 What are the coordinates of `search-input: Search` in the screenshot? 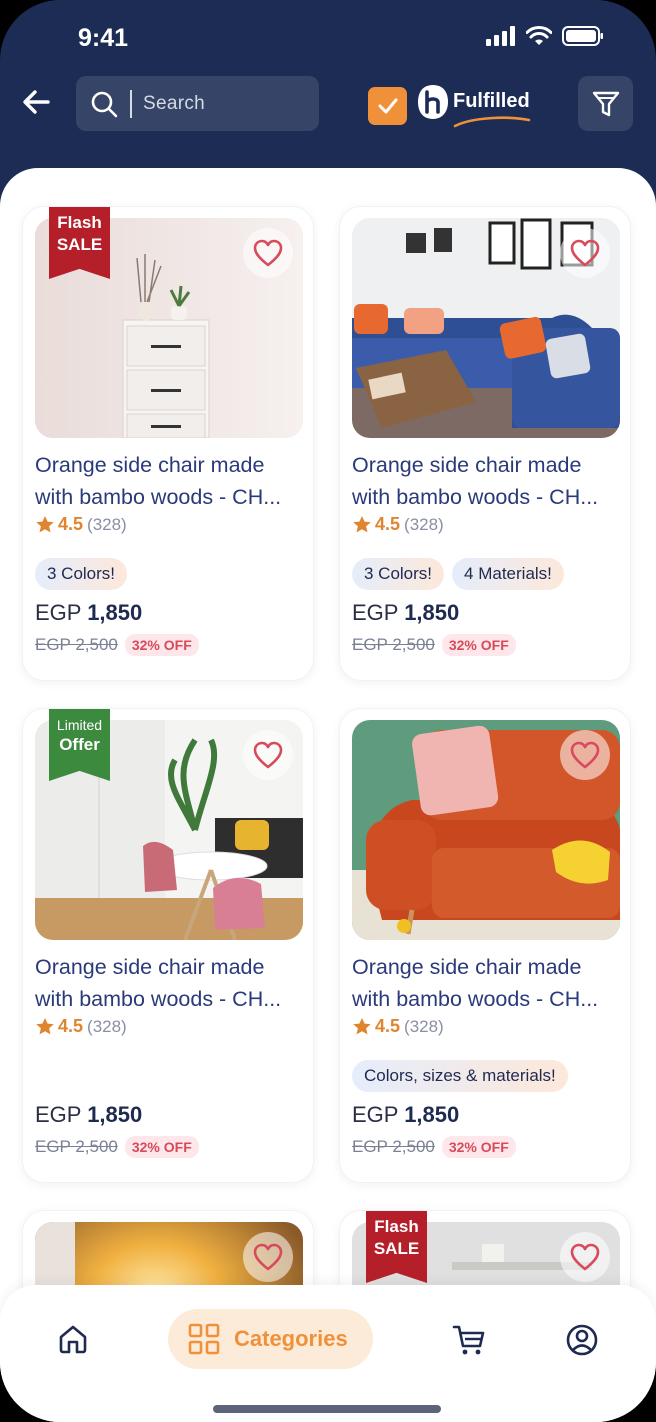 It's located at (197, 103).